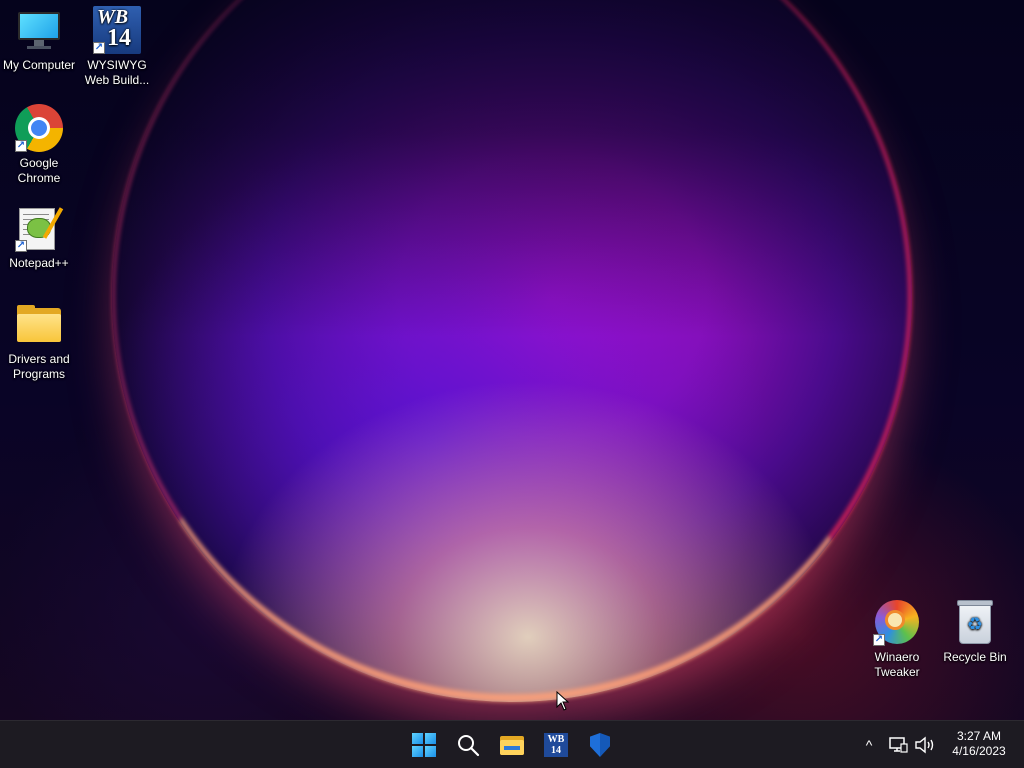 The width and height of the screenshot is (1024, 768). What do you see at coordinates (869, 744) in the screenshot?
I see `show-hidden-icons-chevron-icon: ^` at bounding box center [869, 744].